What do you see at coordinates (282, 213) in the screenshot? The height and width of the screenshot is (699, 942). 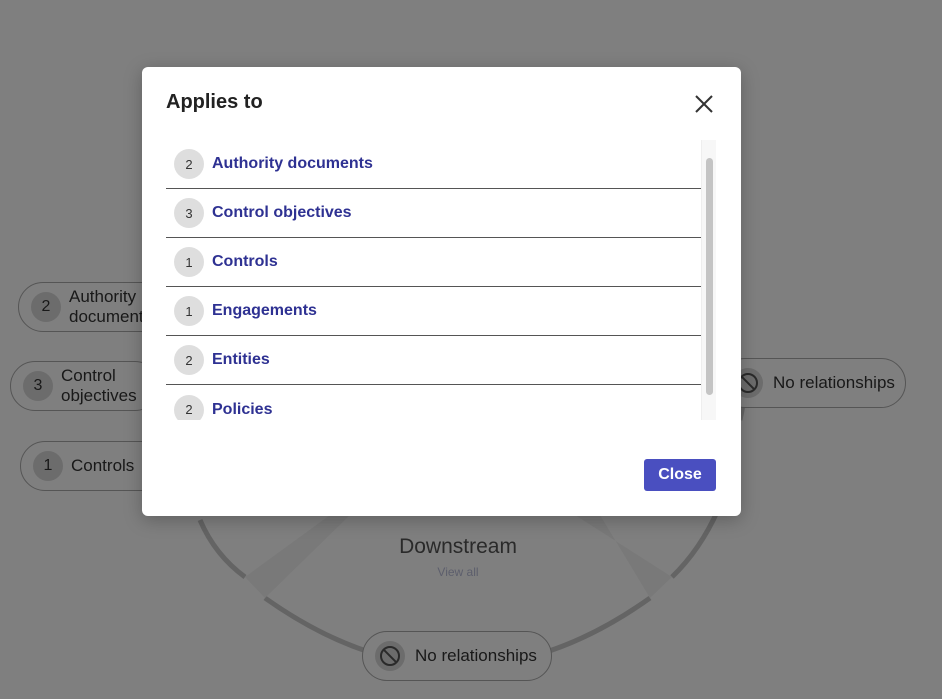 I see `item-link: Control objectives` at bounding box center [282, 213].